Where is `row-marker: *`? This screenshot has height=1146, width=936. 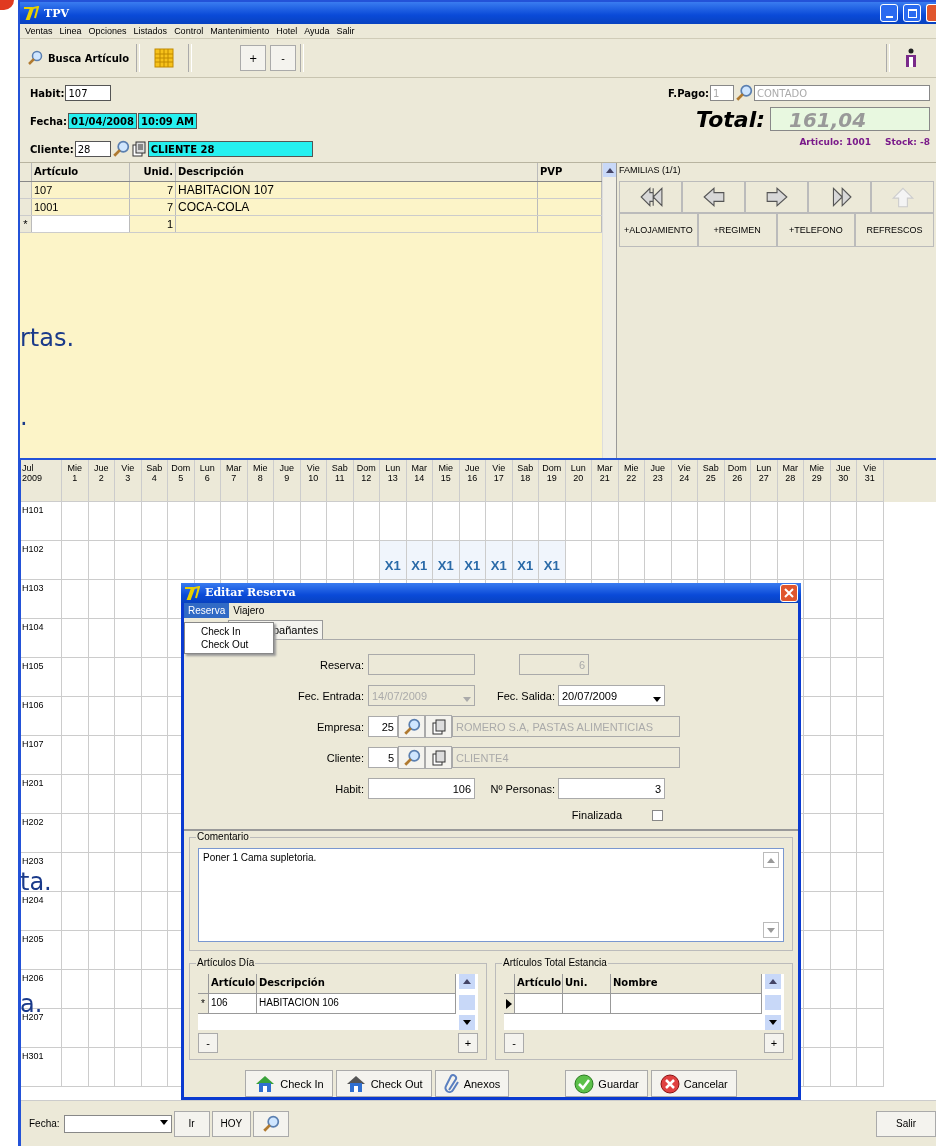
row-marker: * is located at coordinates (203, 1003).